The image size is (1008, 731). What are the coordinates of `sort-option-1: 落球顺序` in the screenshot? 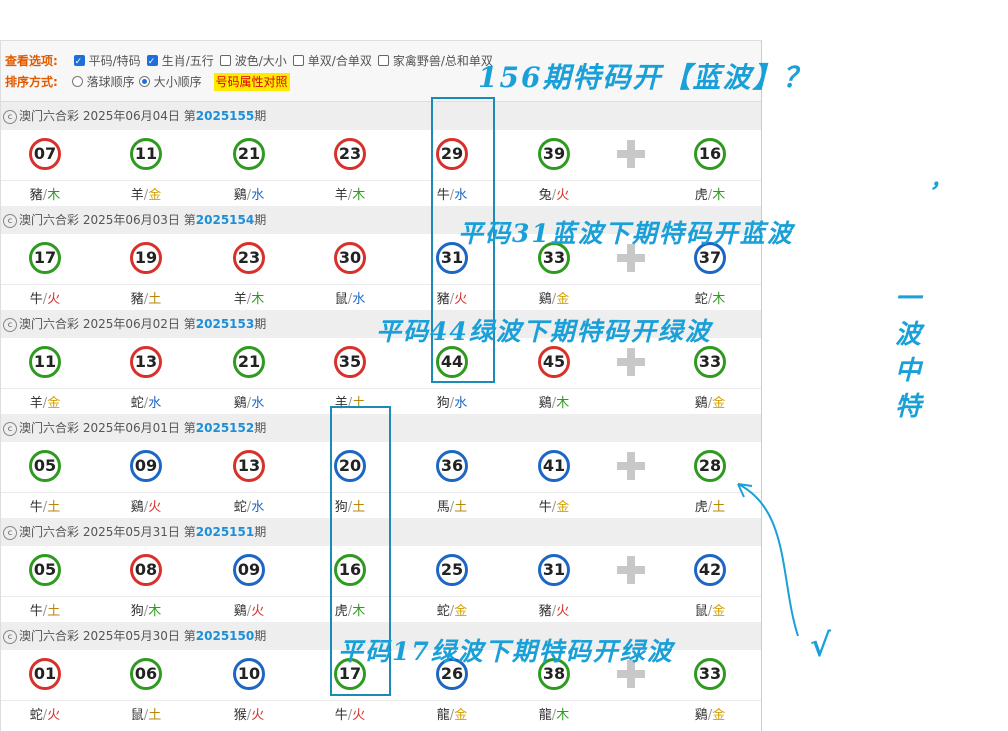 It's located at (101, 82).